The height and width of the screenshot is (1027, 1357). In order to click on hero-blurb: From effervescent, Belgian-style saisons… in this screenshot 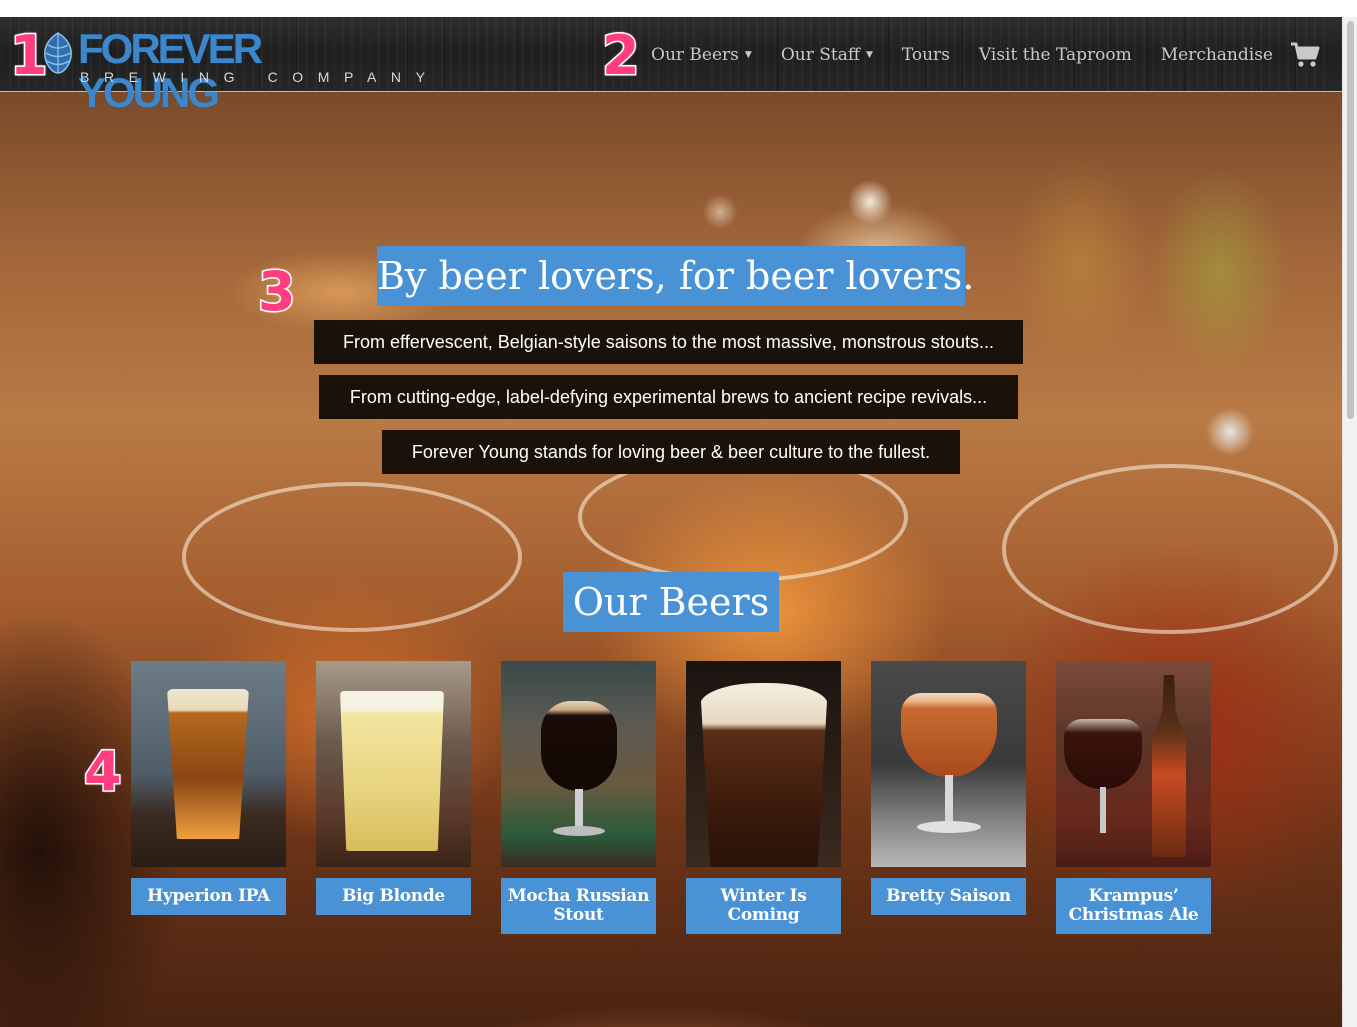, I will do `click(668, 342)`.